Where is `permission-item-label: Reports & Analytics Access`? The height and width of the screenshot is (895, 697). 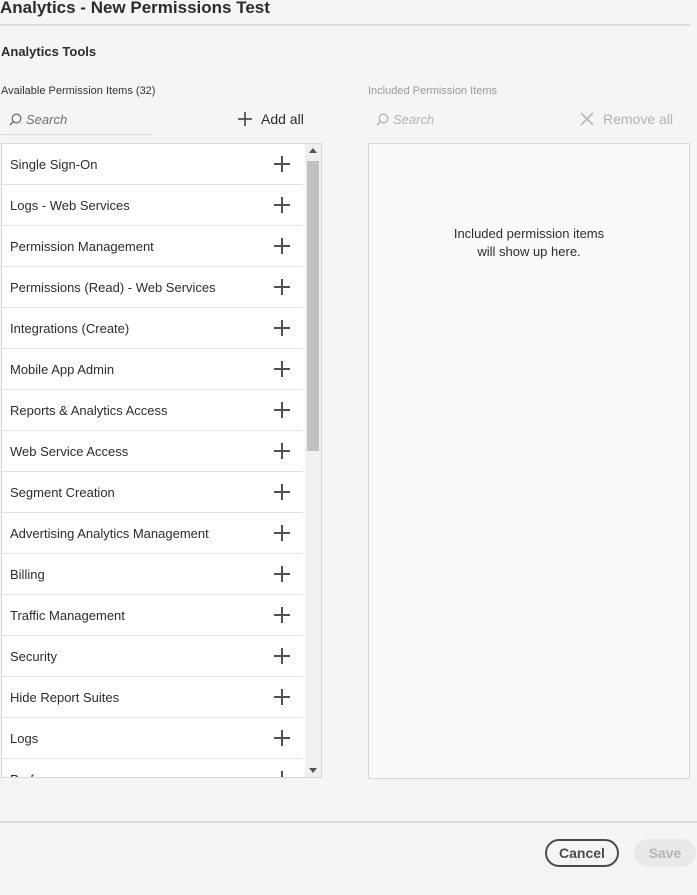
permission-item-label: Reports & Analytics Access is located at coordinates (89, 410).